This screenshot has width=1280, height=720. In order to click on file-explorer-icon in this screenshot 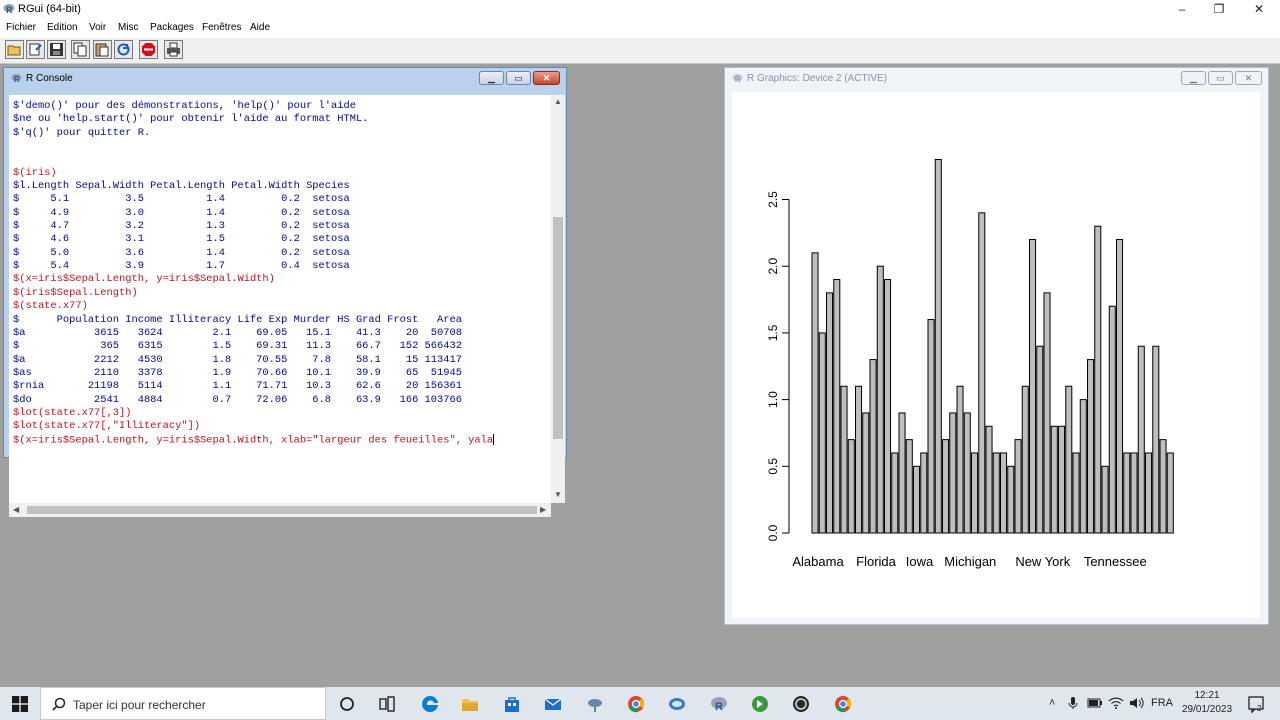, I will do `click(470, 704)`.